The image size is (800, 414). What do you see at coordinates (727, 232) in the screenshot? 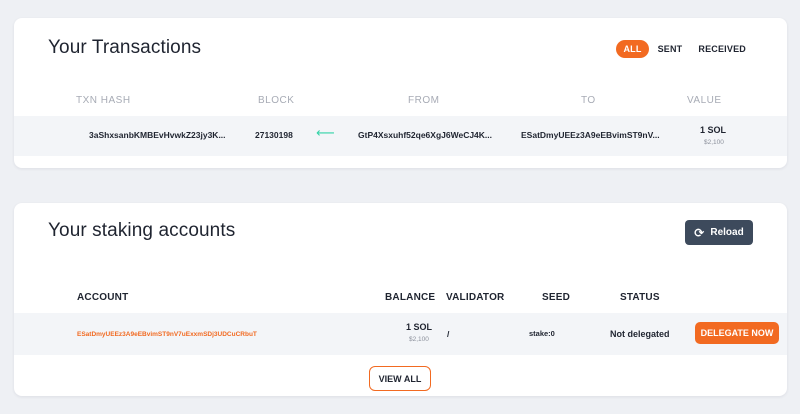
I see `reload-label: Reload` at bounding box center [727, 232].